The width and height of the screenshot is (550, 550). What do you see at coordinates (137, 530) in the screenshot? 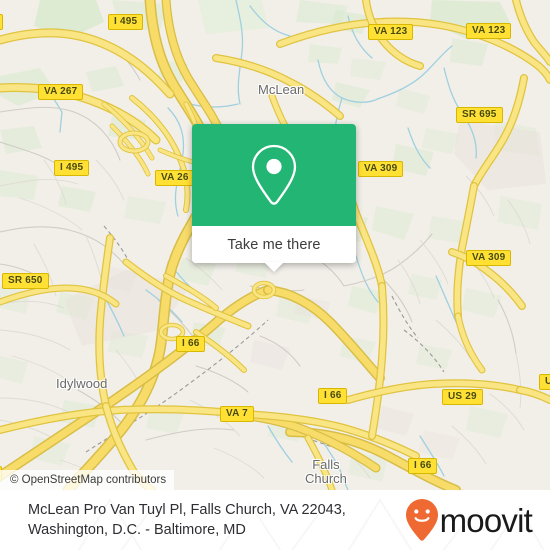
I see `footer-address-line2: Washington, D.C. - Baltimore, MD` at bounding box center [137, 530].